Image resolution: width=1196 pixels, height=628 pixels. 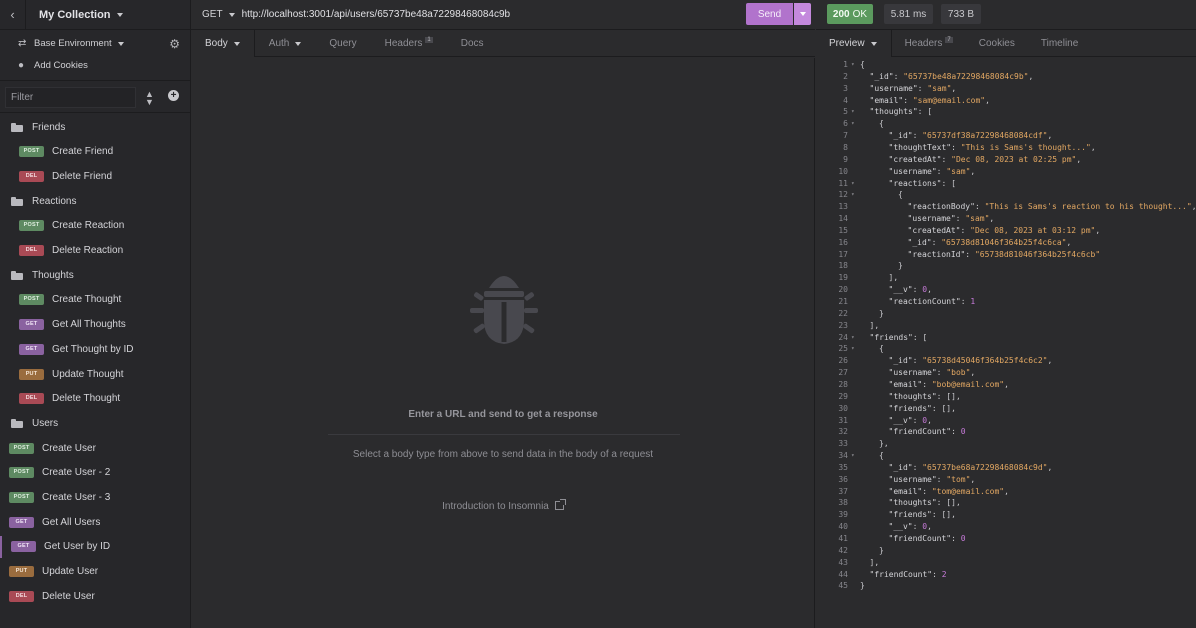 I want to click on swap-icon: ⇄, so click(x=22, y=43).